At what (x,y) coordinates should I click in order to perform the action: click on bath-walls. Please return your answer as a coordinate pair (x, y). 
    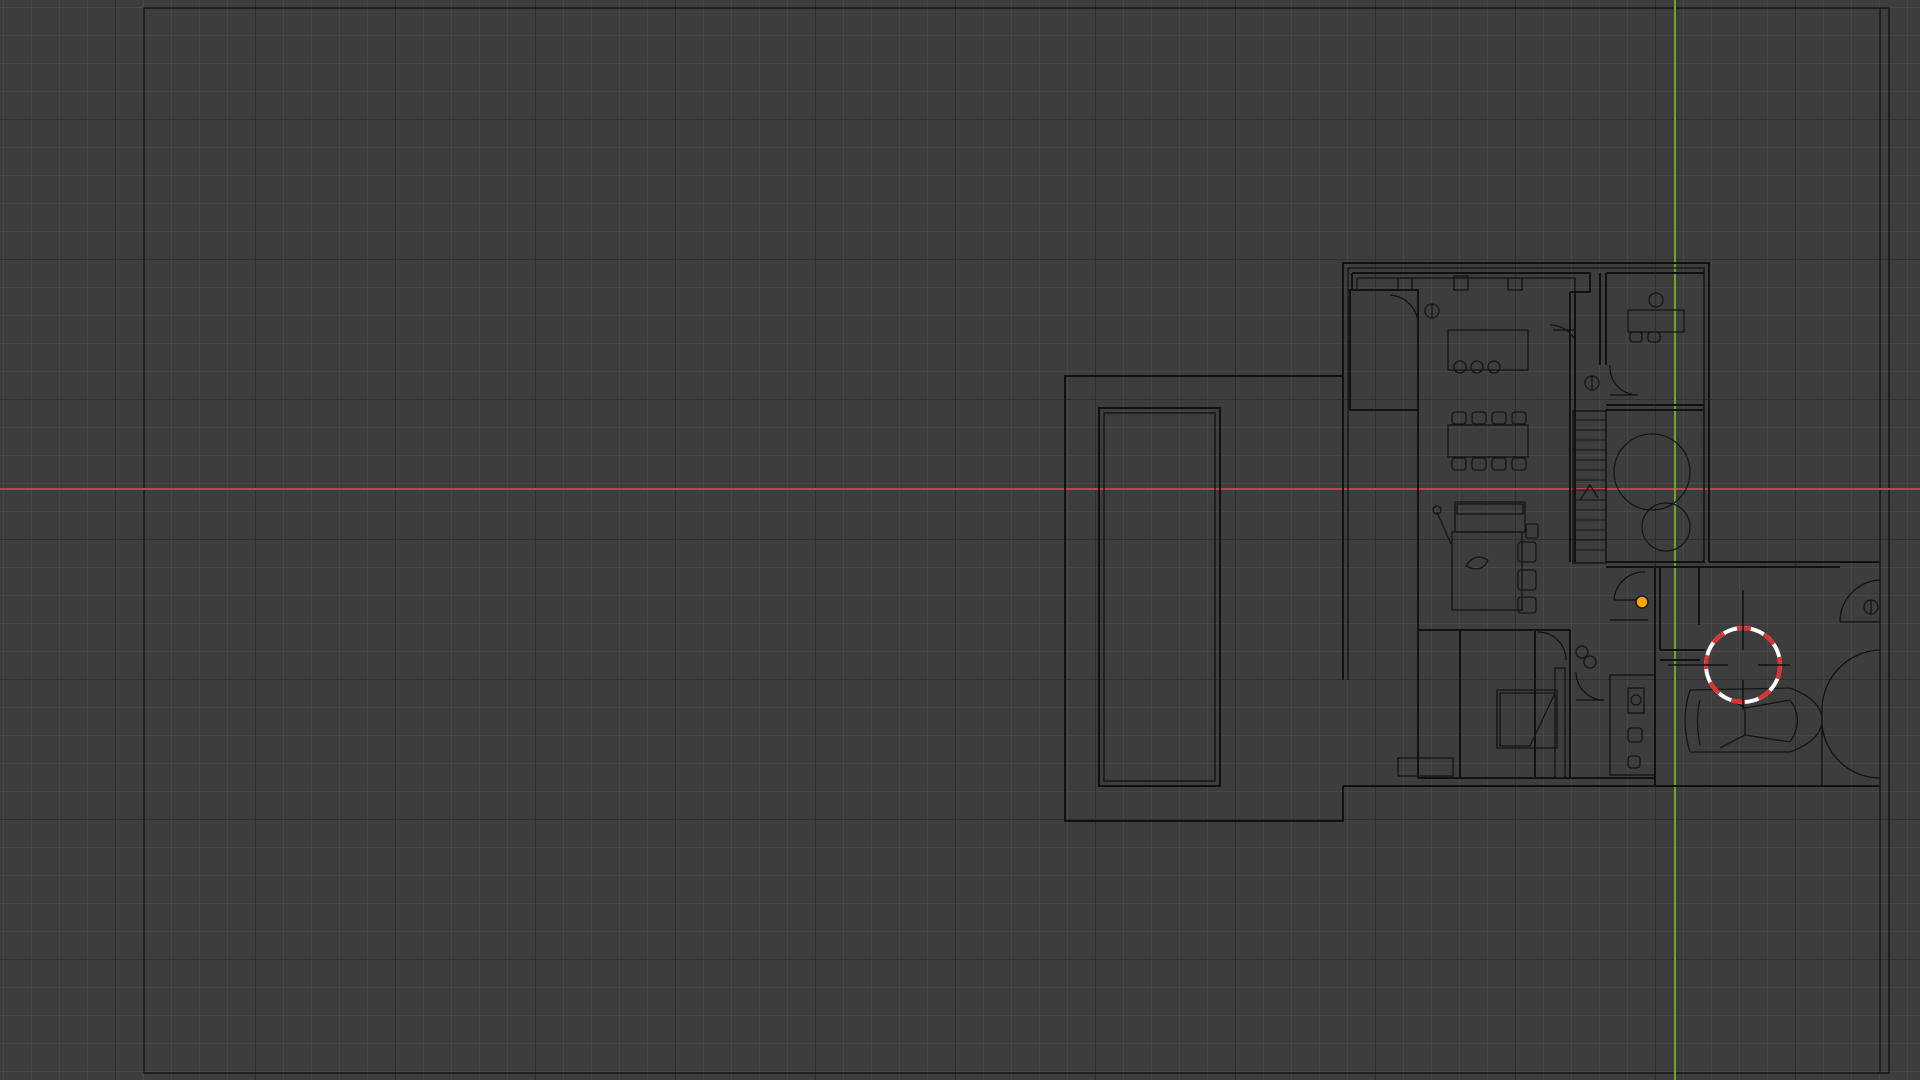
    Looking at the image, I should click on (1536, 704).